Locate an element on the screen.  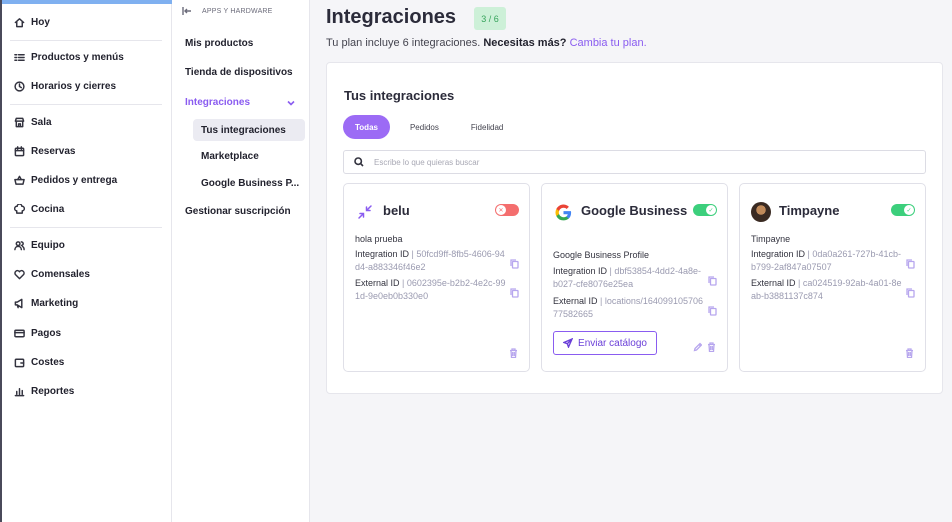
calendar-icon is located at coordinates (19, 150).